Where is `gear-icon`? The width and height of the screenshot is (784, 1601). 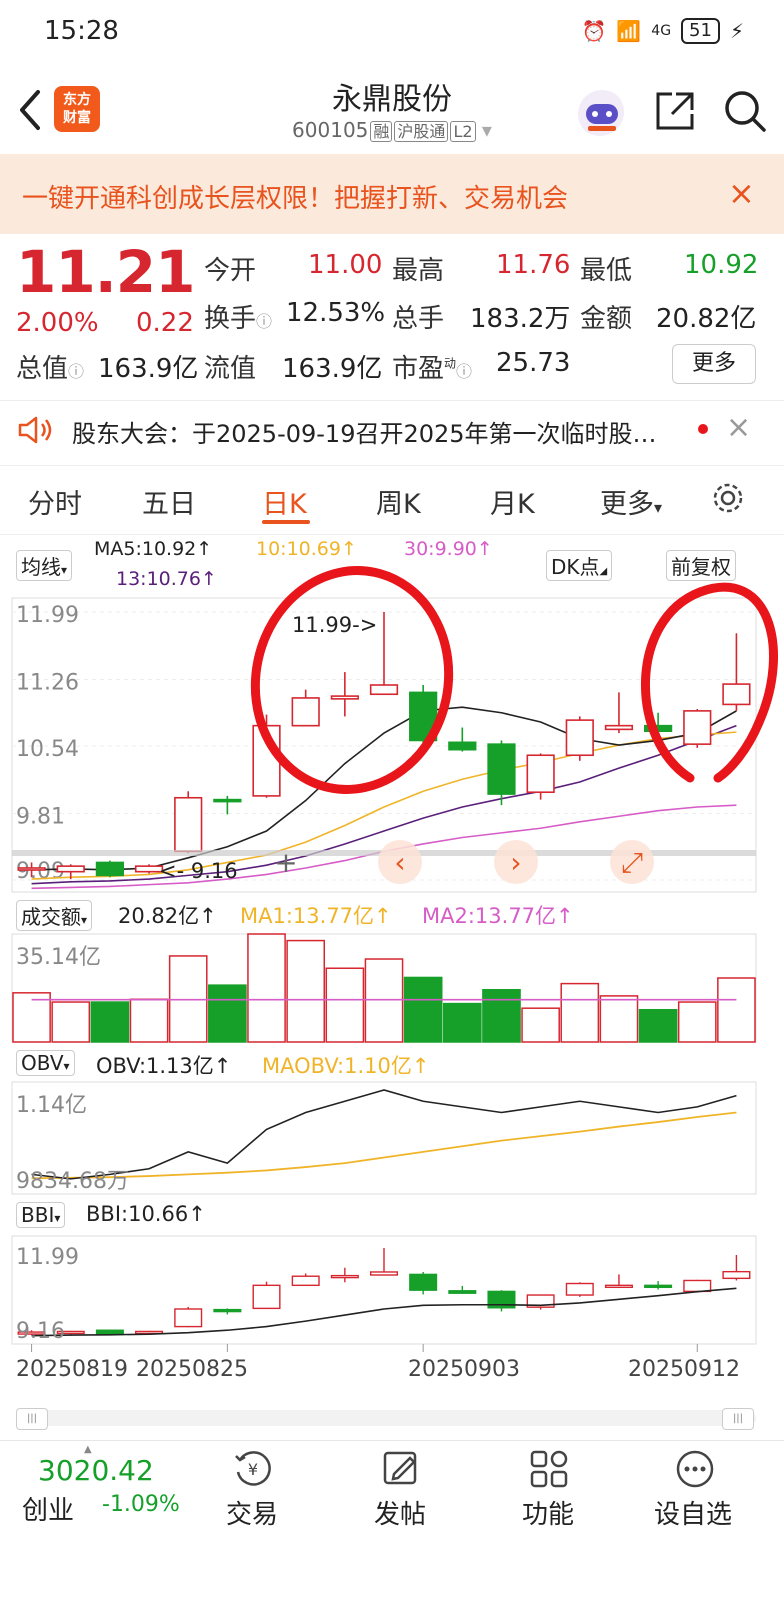 gear-icon is located at coordinates (728, 498).